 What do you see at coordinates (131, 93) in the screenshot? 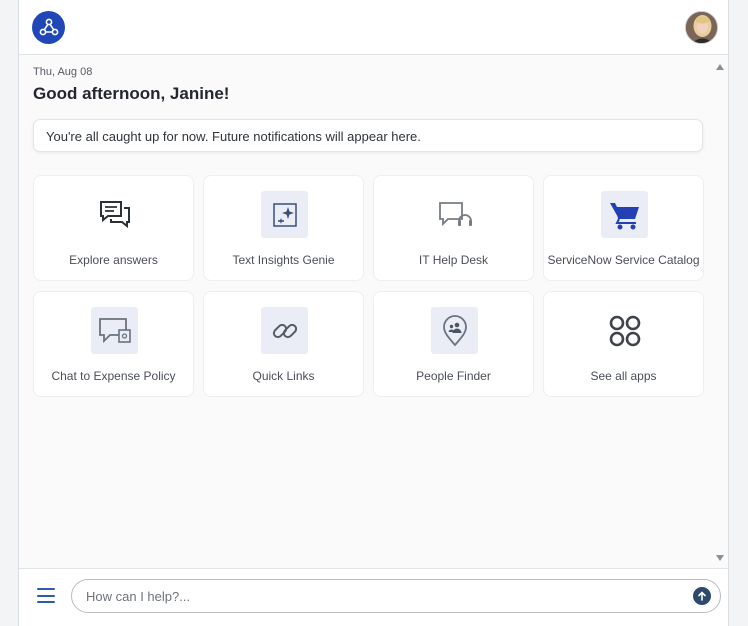
I see `greeting-heading: Good afternoon, Janine!` at bounding box center [131, 93].